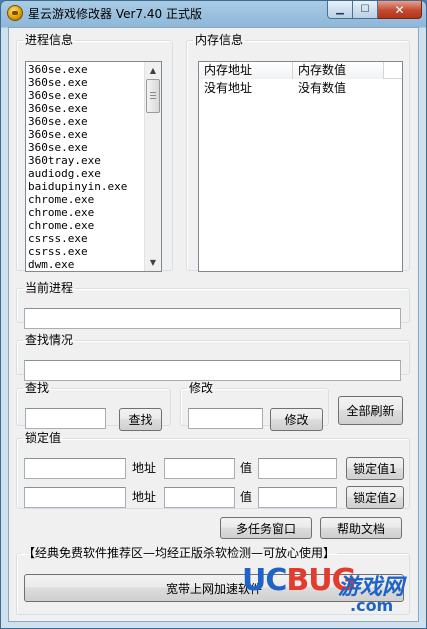  What do you see at coordinates (152, 166) in the screenshot?
I see `process-scrollbar: ▲ ▼` at bounding box center [152, 166].